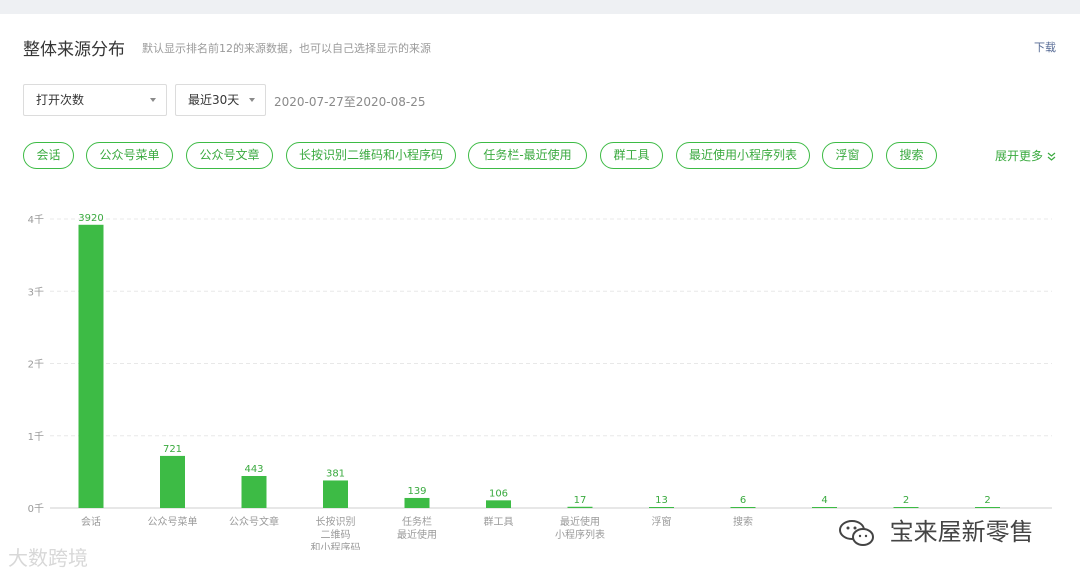  What do you see at coordinates (824, 500) in the screenshot?
I see `bar-value-label: 4` at bounding box center [824, 500].